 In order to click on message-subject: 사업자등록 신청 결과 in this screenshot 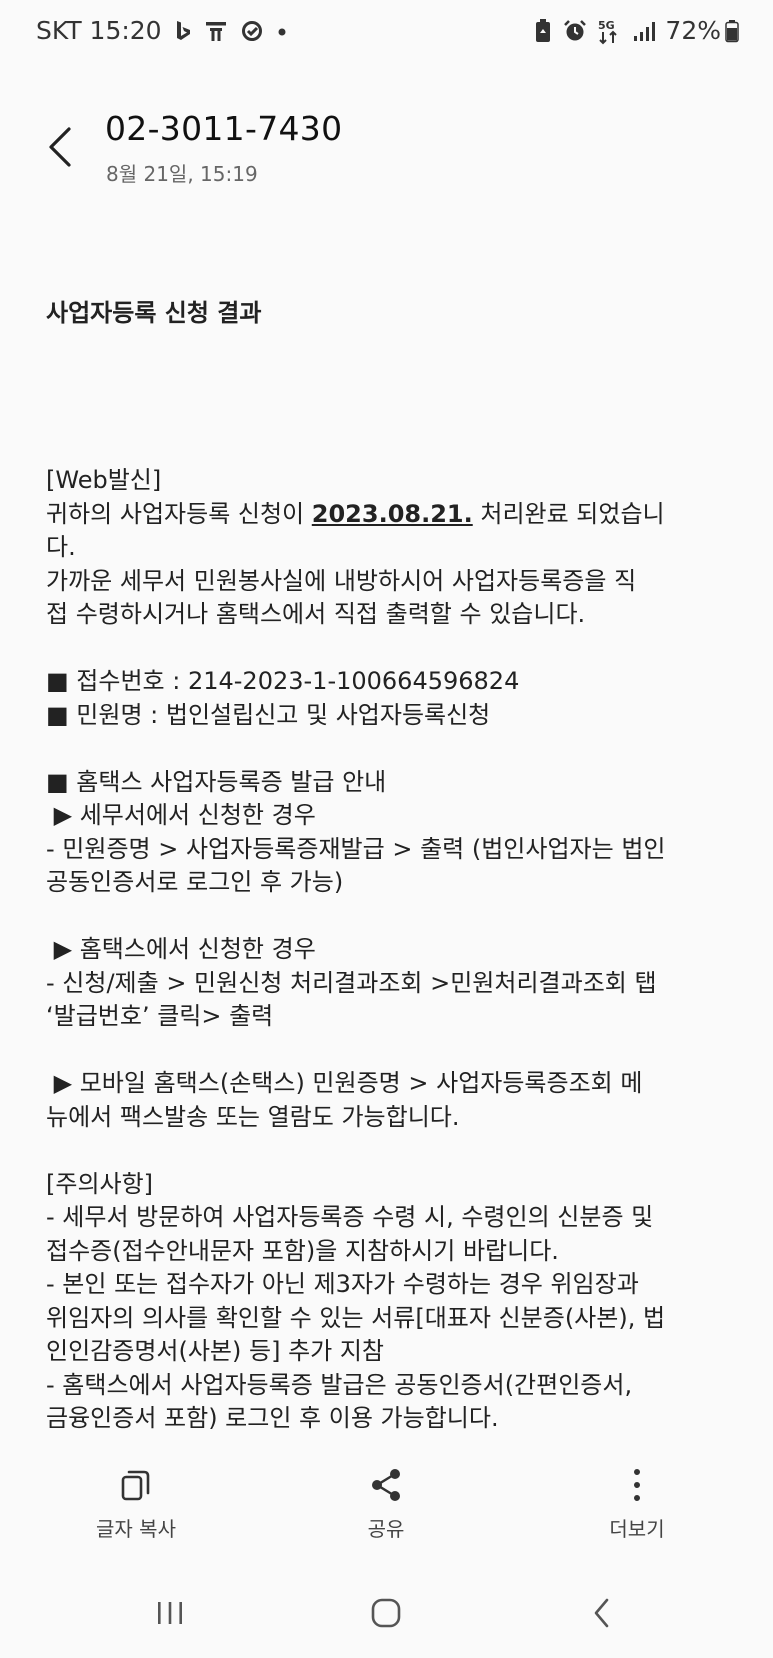, I will do `click(154, 313)`.